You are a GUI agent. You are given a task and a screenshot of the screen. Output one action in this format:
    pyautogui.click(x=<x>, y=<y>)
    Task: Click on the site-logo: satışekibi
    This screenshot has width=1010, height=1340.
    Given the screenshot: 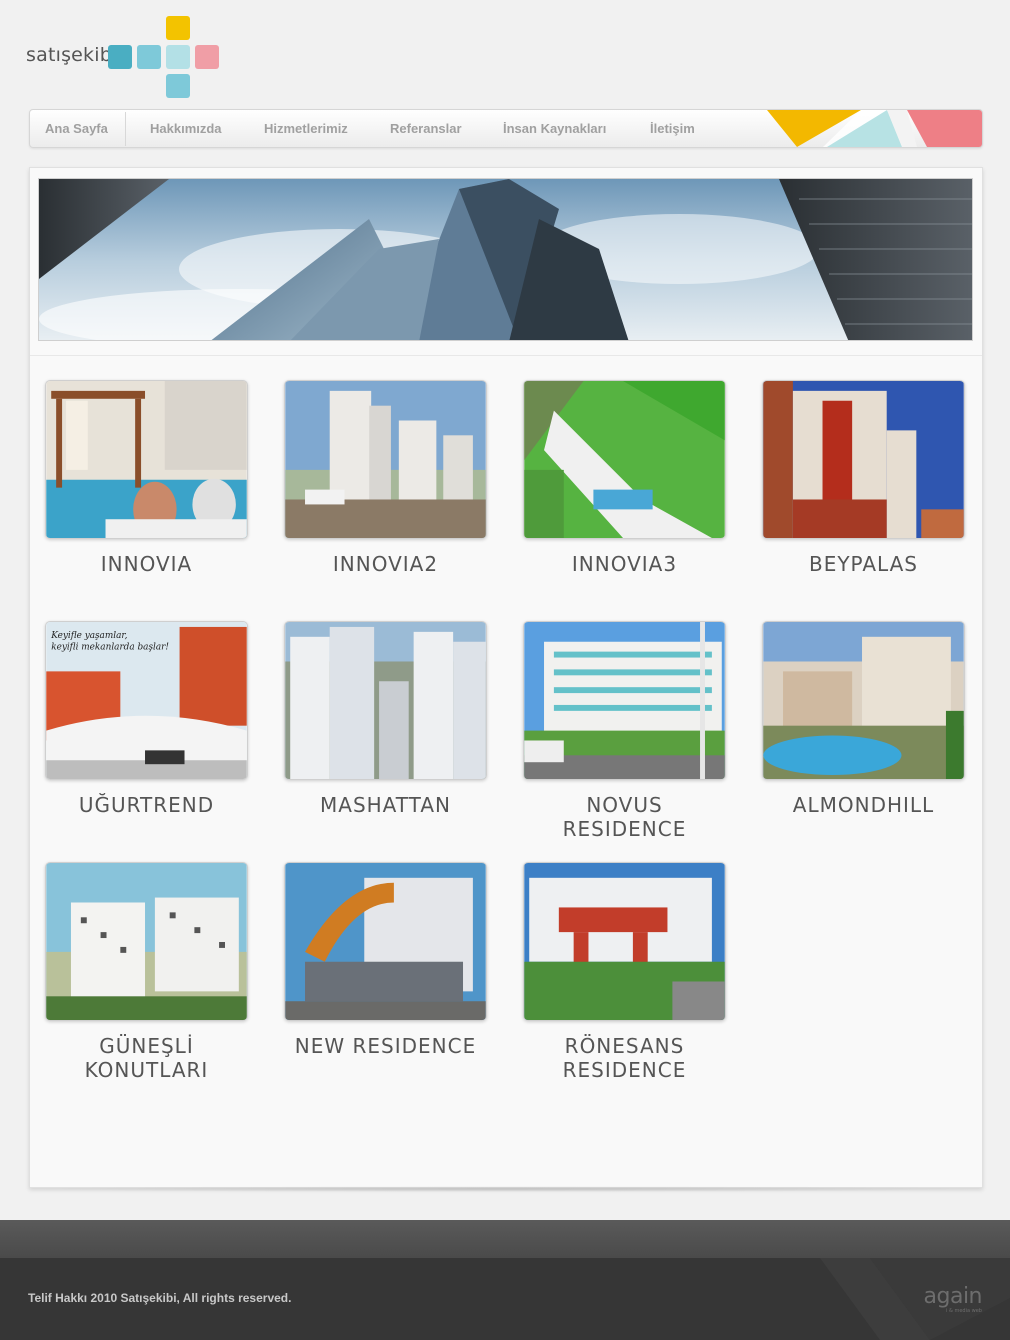 What is the action you would take?
    pyautogui.click(x=125, y=59)
    